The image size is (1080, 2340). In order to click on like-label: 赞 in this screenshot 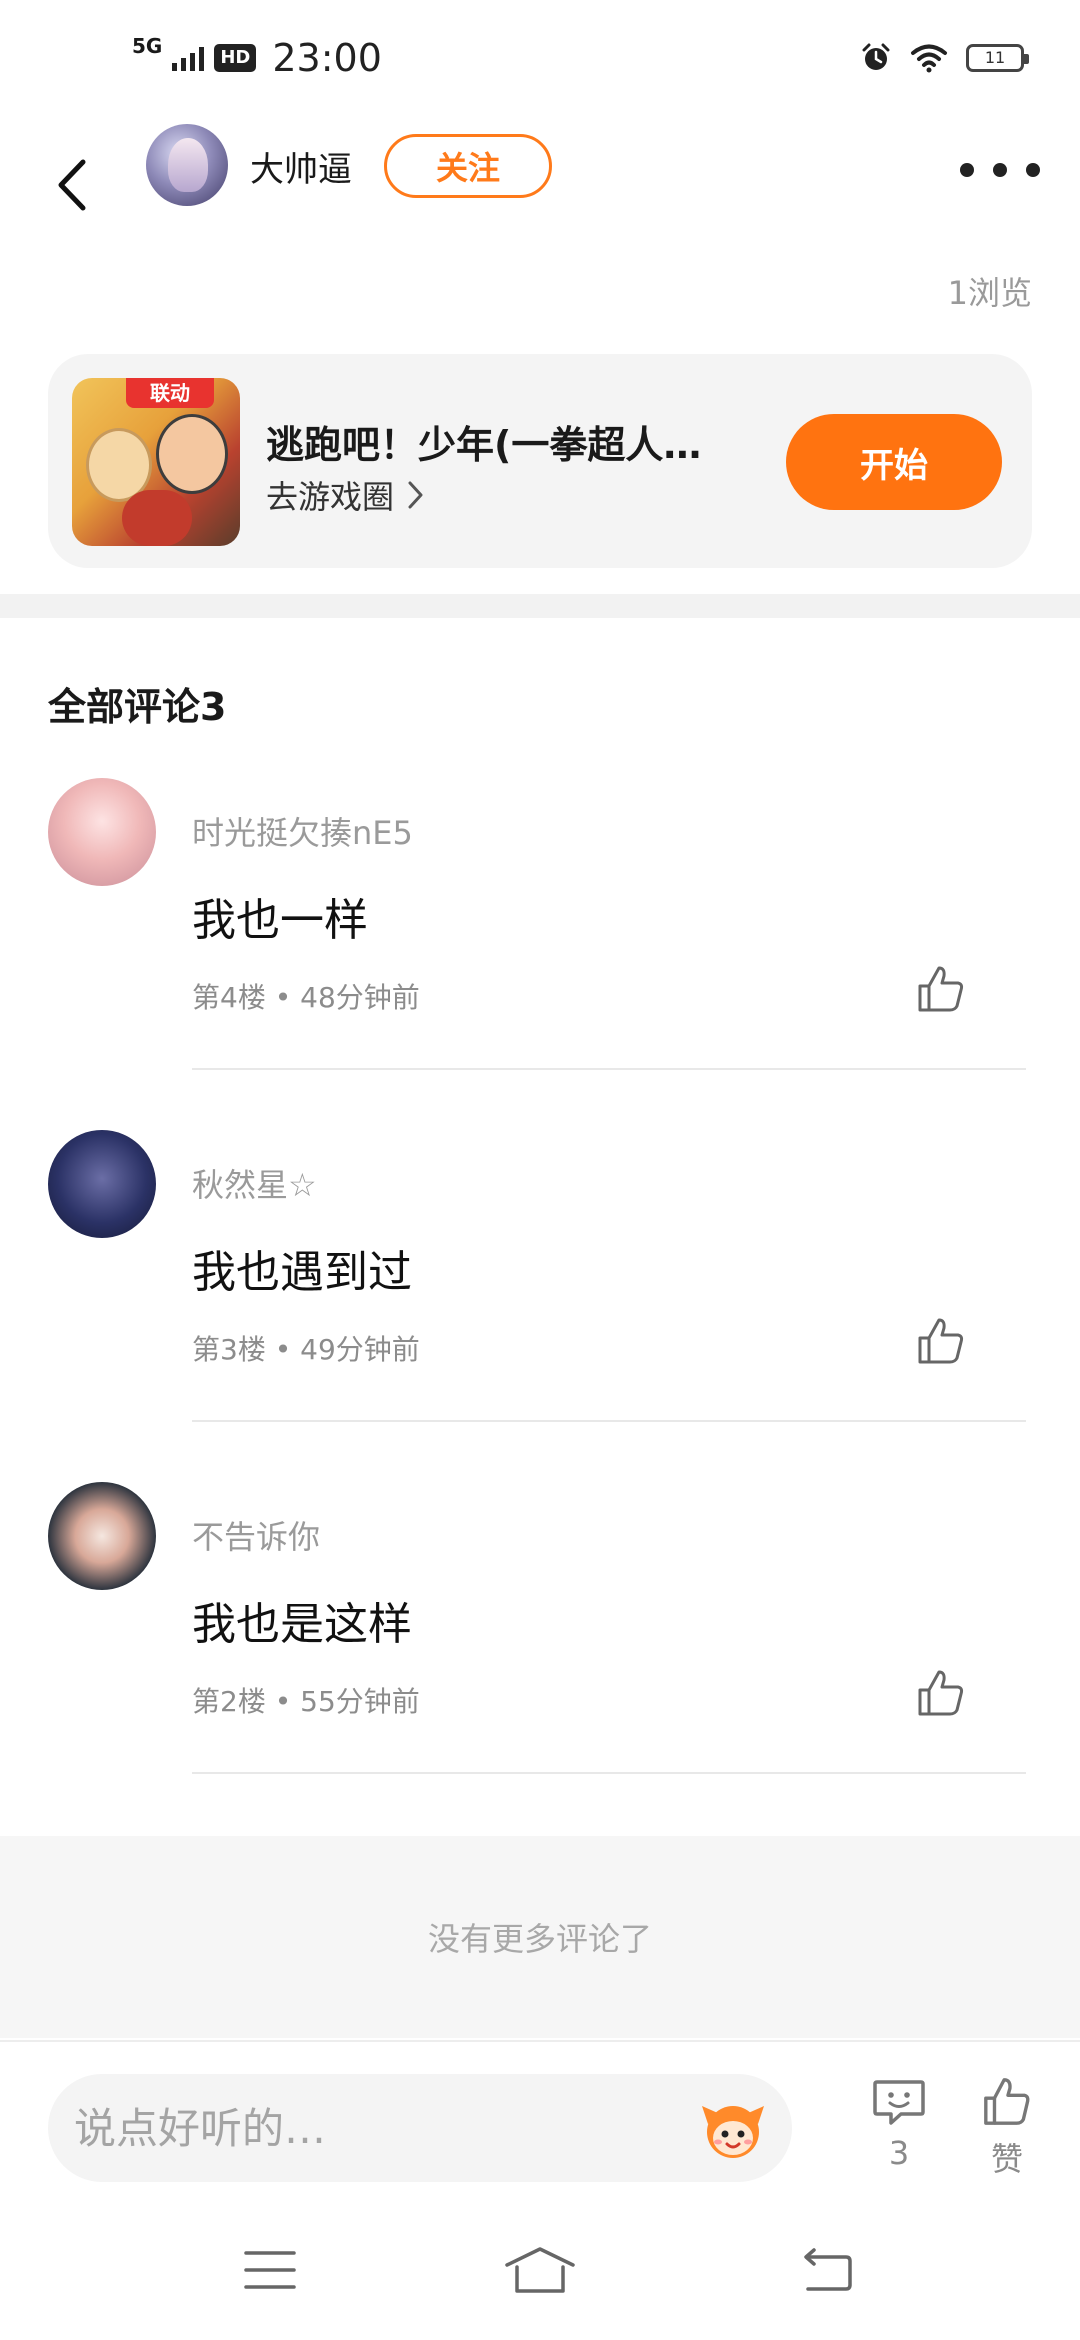, I will do `click(1006, 2159)`.